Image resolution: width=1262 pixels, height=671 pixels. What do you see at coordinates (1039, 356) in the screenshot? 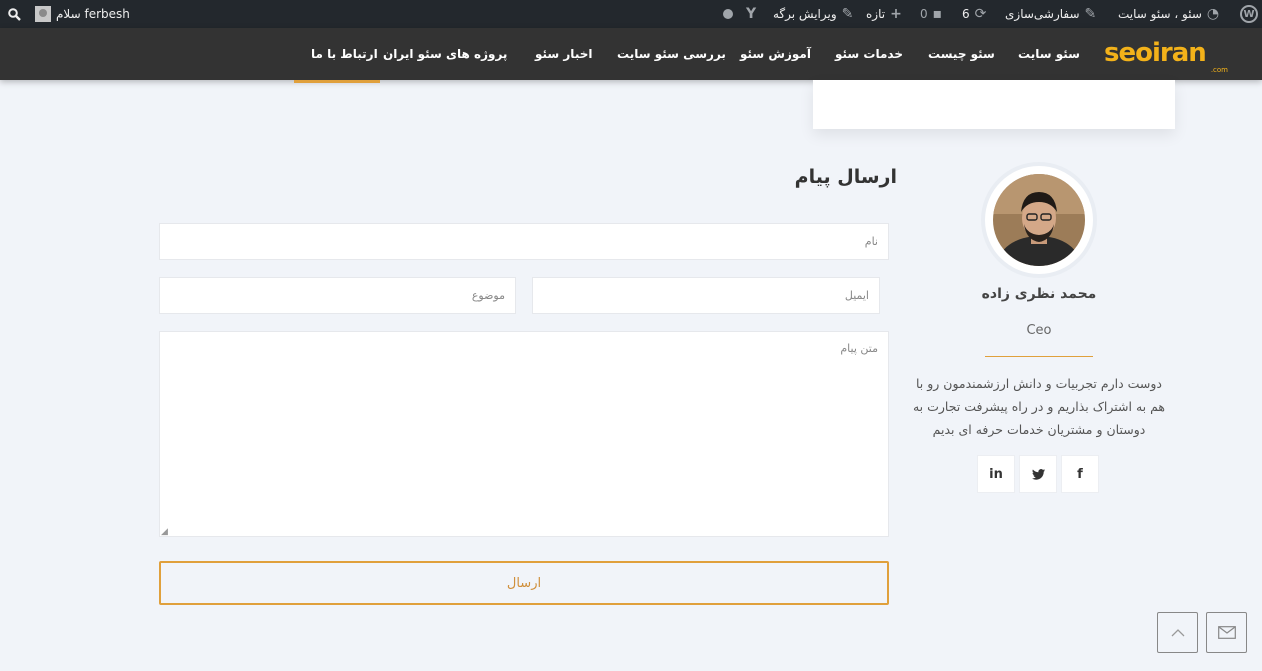
I see `profile-divider` at bounding box center [1039, 356].